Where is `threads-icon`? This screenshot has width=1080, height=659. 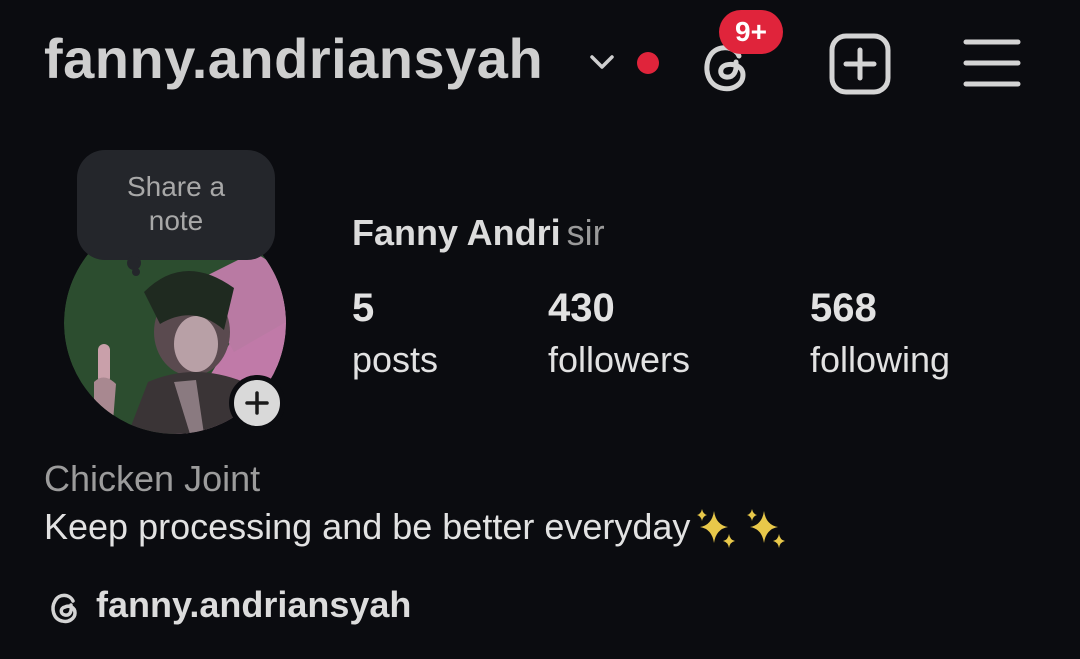
threads-icon is located at coordinates (64, 608).